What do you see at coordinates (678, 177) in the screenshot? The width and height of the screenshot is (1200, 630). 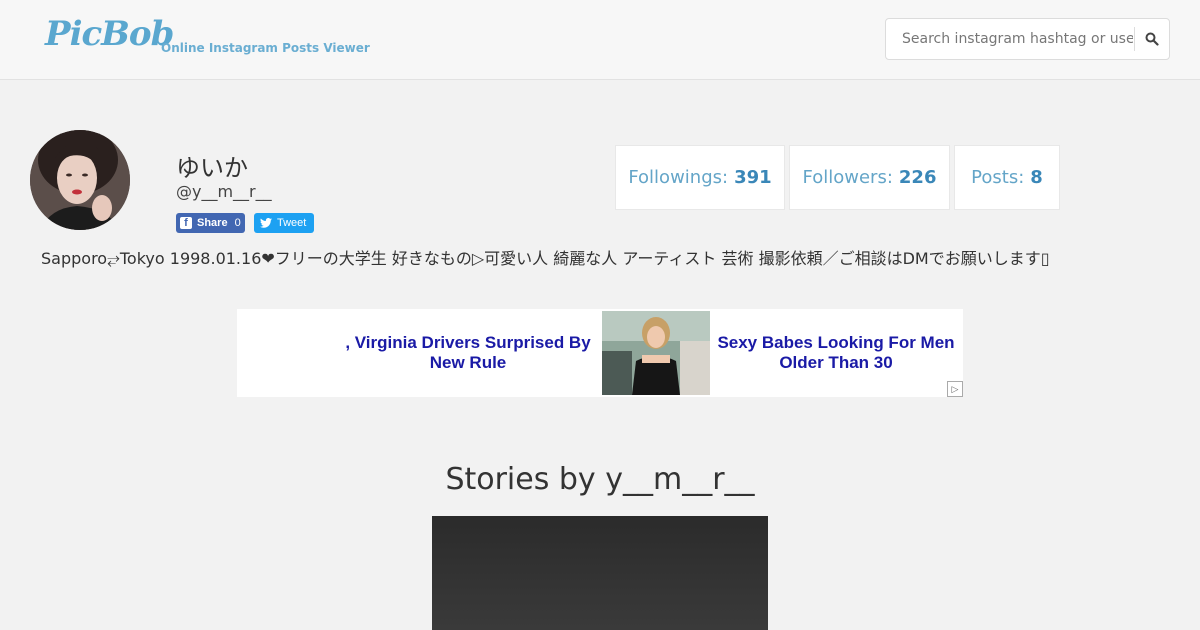 I see `stat-followings-label: Followings:` at bounding box center [678, 177].